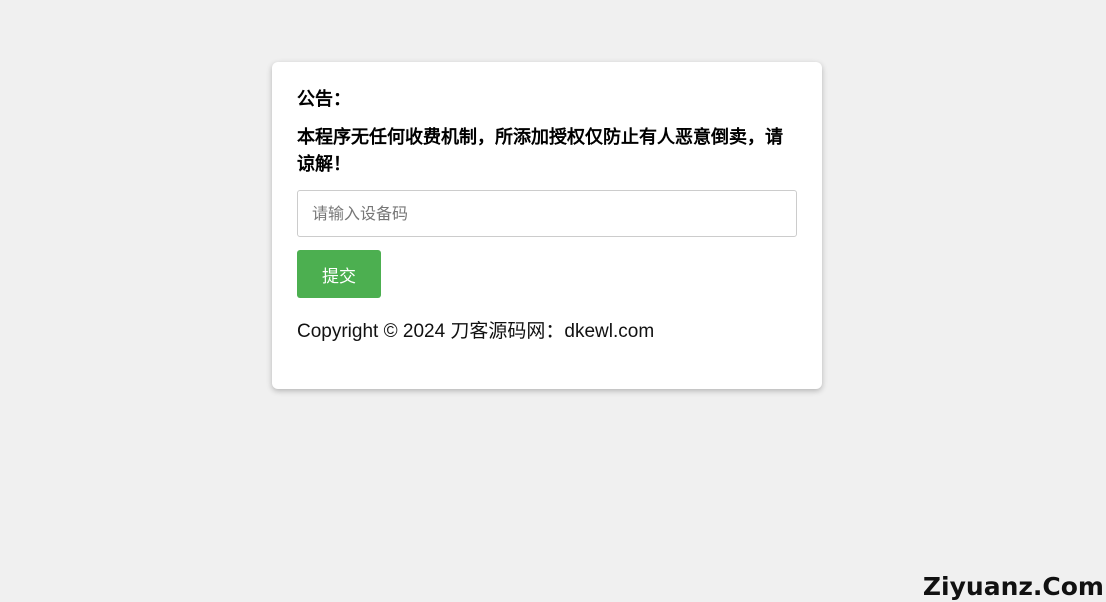  I want to click on device-code-input, so click(547, 213).